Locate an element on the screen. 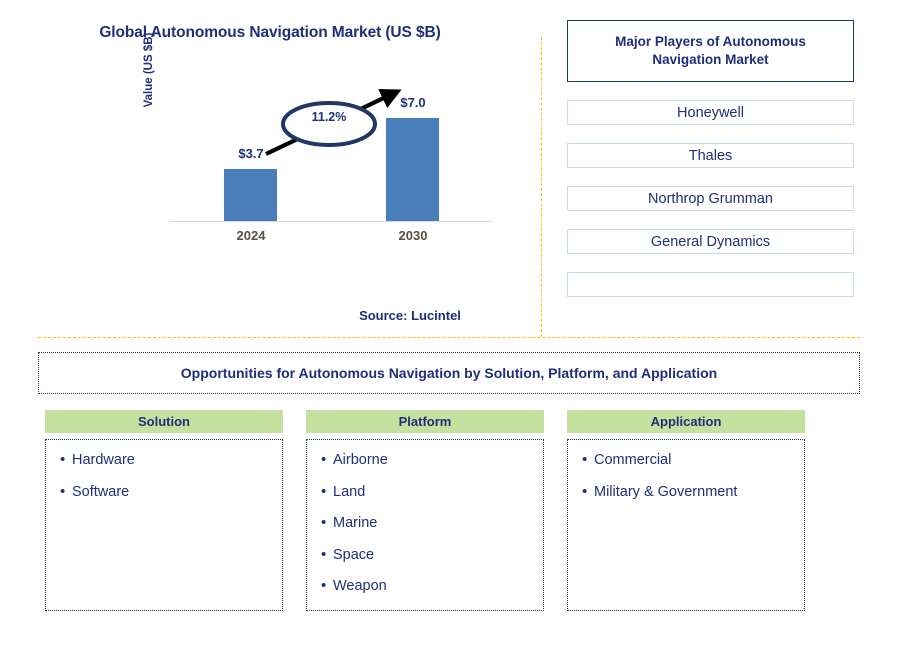 This screenshot has height=667, width=897. list-item: • Space is located at coordinates (432, 555).